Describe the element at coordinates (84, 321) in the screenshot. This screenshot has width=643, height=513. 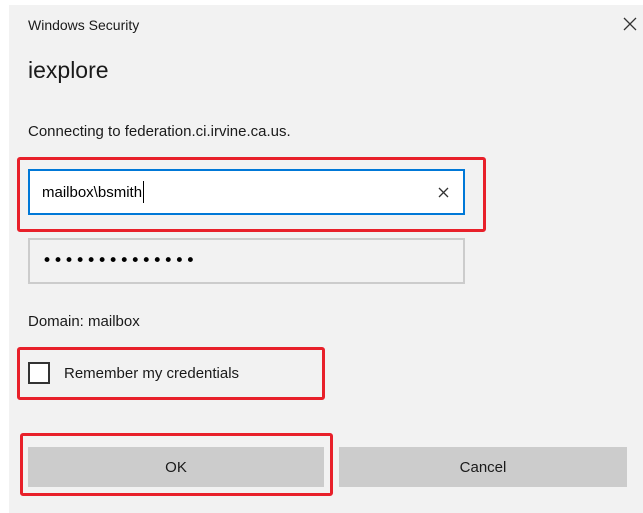
I see `domain-label: Domain: mailbox` at that location.